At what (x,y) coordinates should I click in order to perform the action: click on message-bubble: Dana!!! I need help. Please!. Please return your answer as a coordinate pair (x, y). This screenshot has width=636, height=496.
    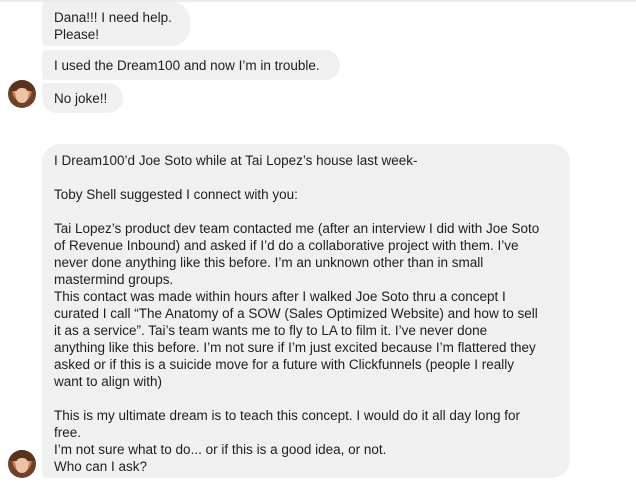
    Looking at the image, I should click on (116, 24).